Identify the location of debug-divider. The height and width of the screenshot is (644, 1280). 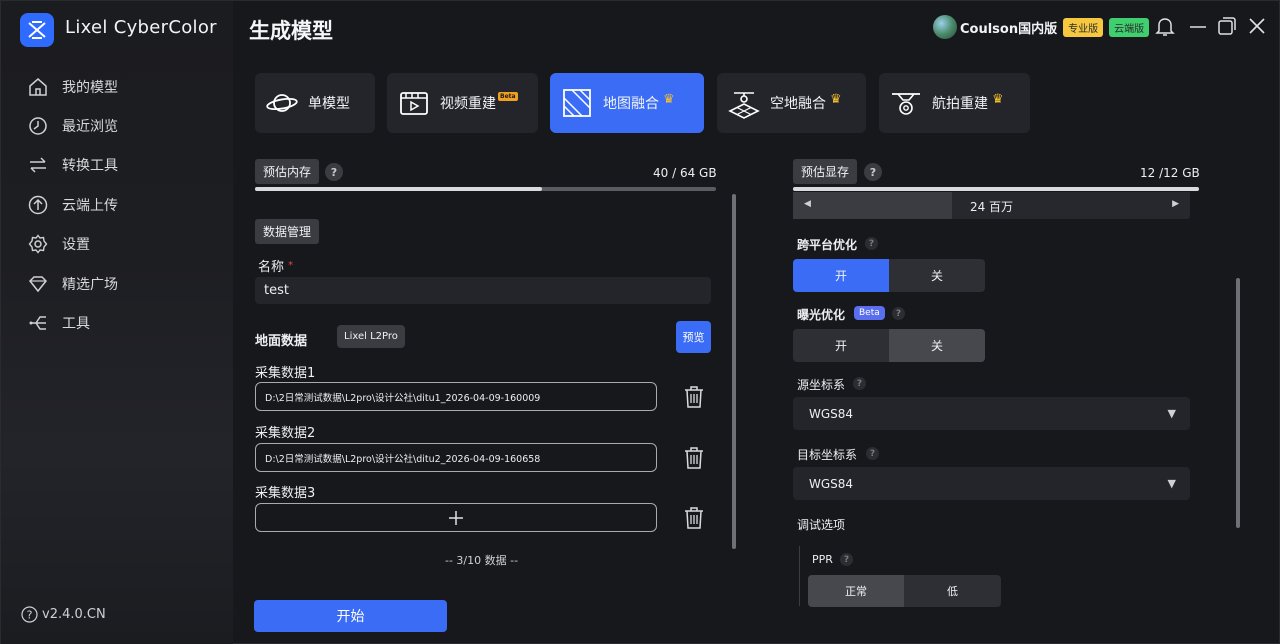
(799, 576).